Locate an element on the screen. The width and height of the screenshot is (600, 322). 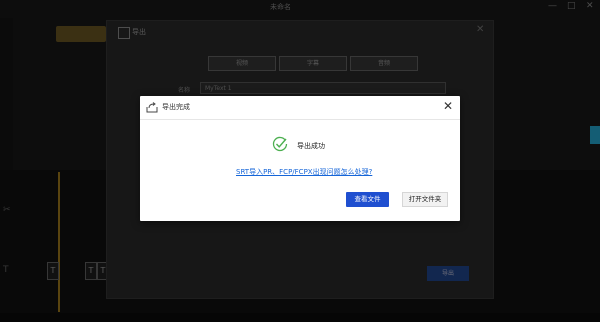
view-file-button: 查看文件 is located at coordinates (367, 199).